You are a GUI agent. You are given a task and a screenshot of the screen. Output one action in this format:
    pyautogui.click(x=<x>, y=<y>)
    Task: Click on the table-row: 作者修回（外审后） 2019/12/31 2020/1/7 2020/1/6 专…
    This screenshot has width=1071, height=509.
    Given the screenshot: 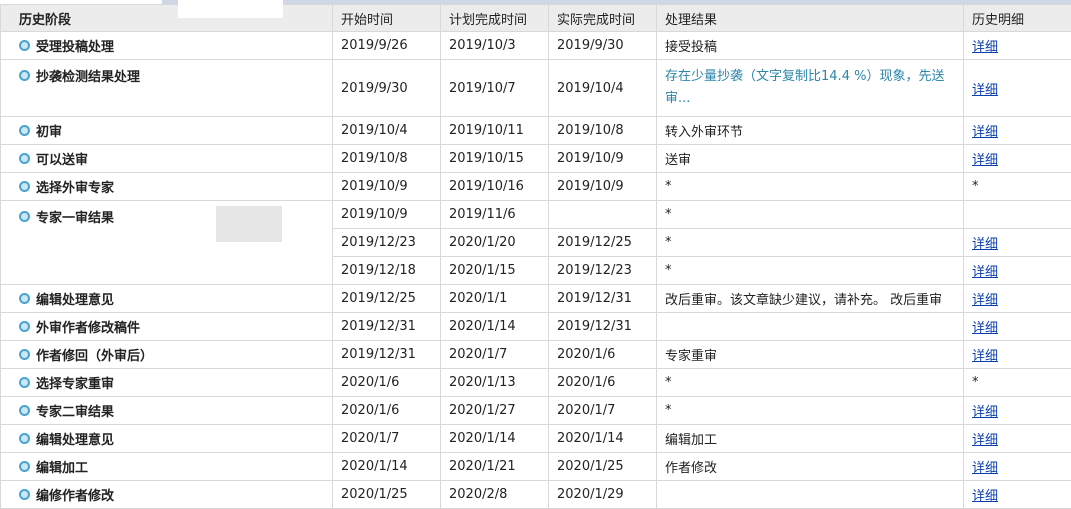 What is the action you would take?
    pyautogui.click(x=536, y=355)
    